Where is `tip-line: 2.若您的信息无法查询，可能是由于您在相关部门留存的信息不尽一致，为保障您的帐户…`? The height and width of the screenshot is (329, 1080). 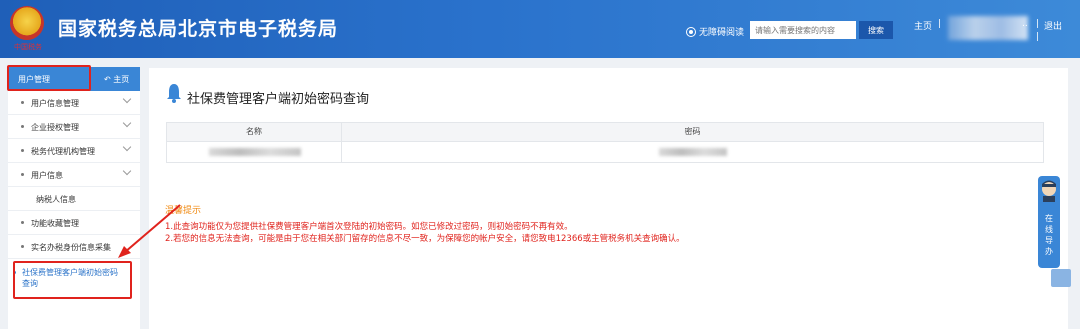 tip-line: 2.若您的信息无法查询，可能是由于您在相关部门留存的信息不尽一致，为保障您的帐户… is located at coordinates (425, 239).